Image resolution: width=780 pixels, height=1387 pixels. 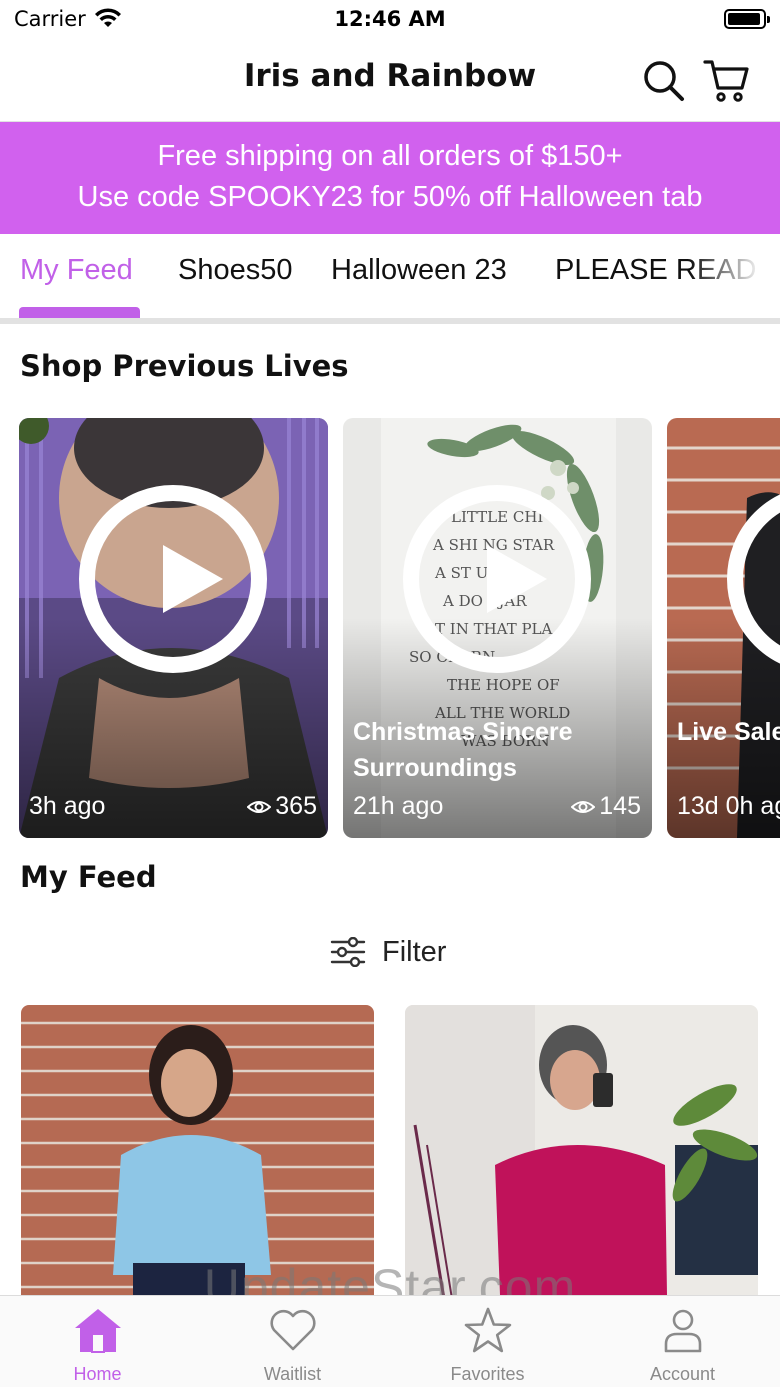 What do you see at coordinates (79, 312) in the screenshot?
I see `active-tab-indicator` at bounding box center [79, 312].